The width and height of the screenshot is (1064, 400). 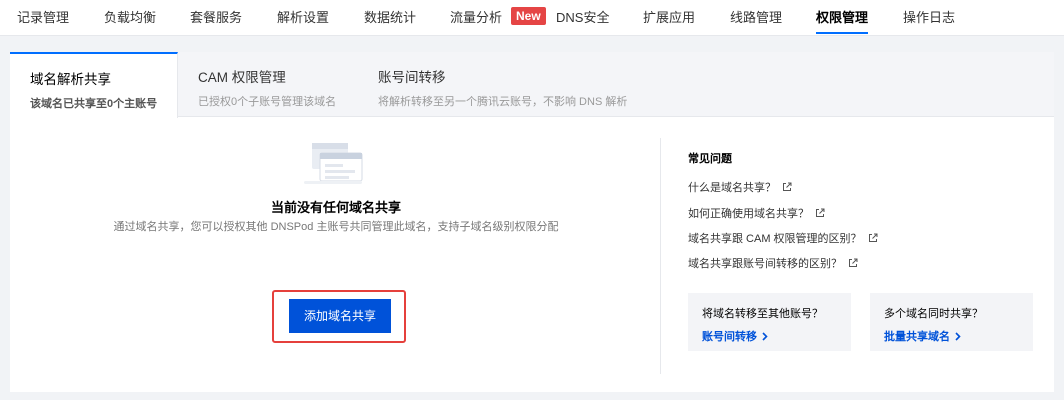 I want to click on faq-link-vs-cam: 域名共享跟 CAM 权限管理的区别？, so click(x=783, y=238).